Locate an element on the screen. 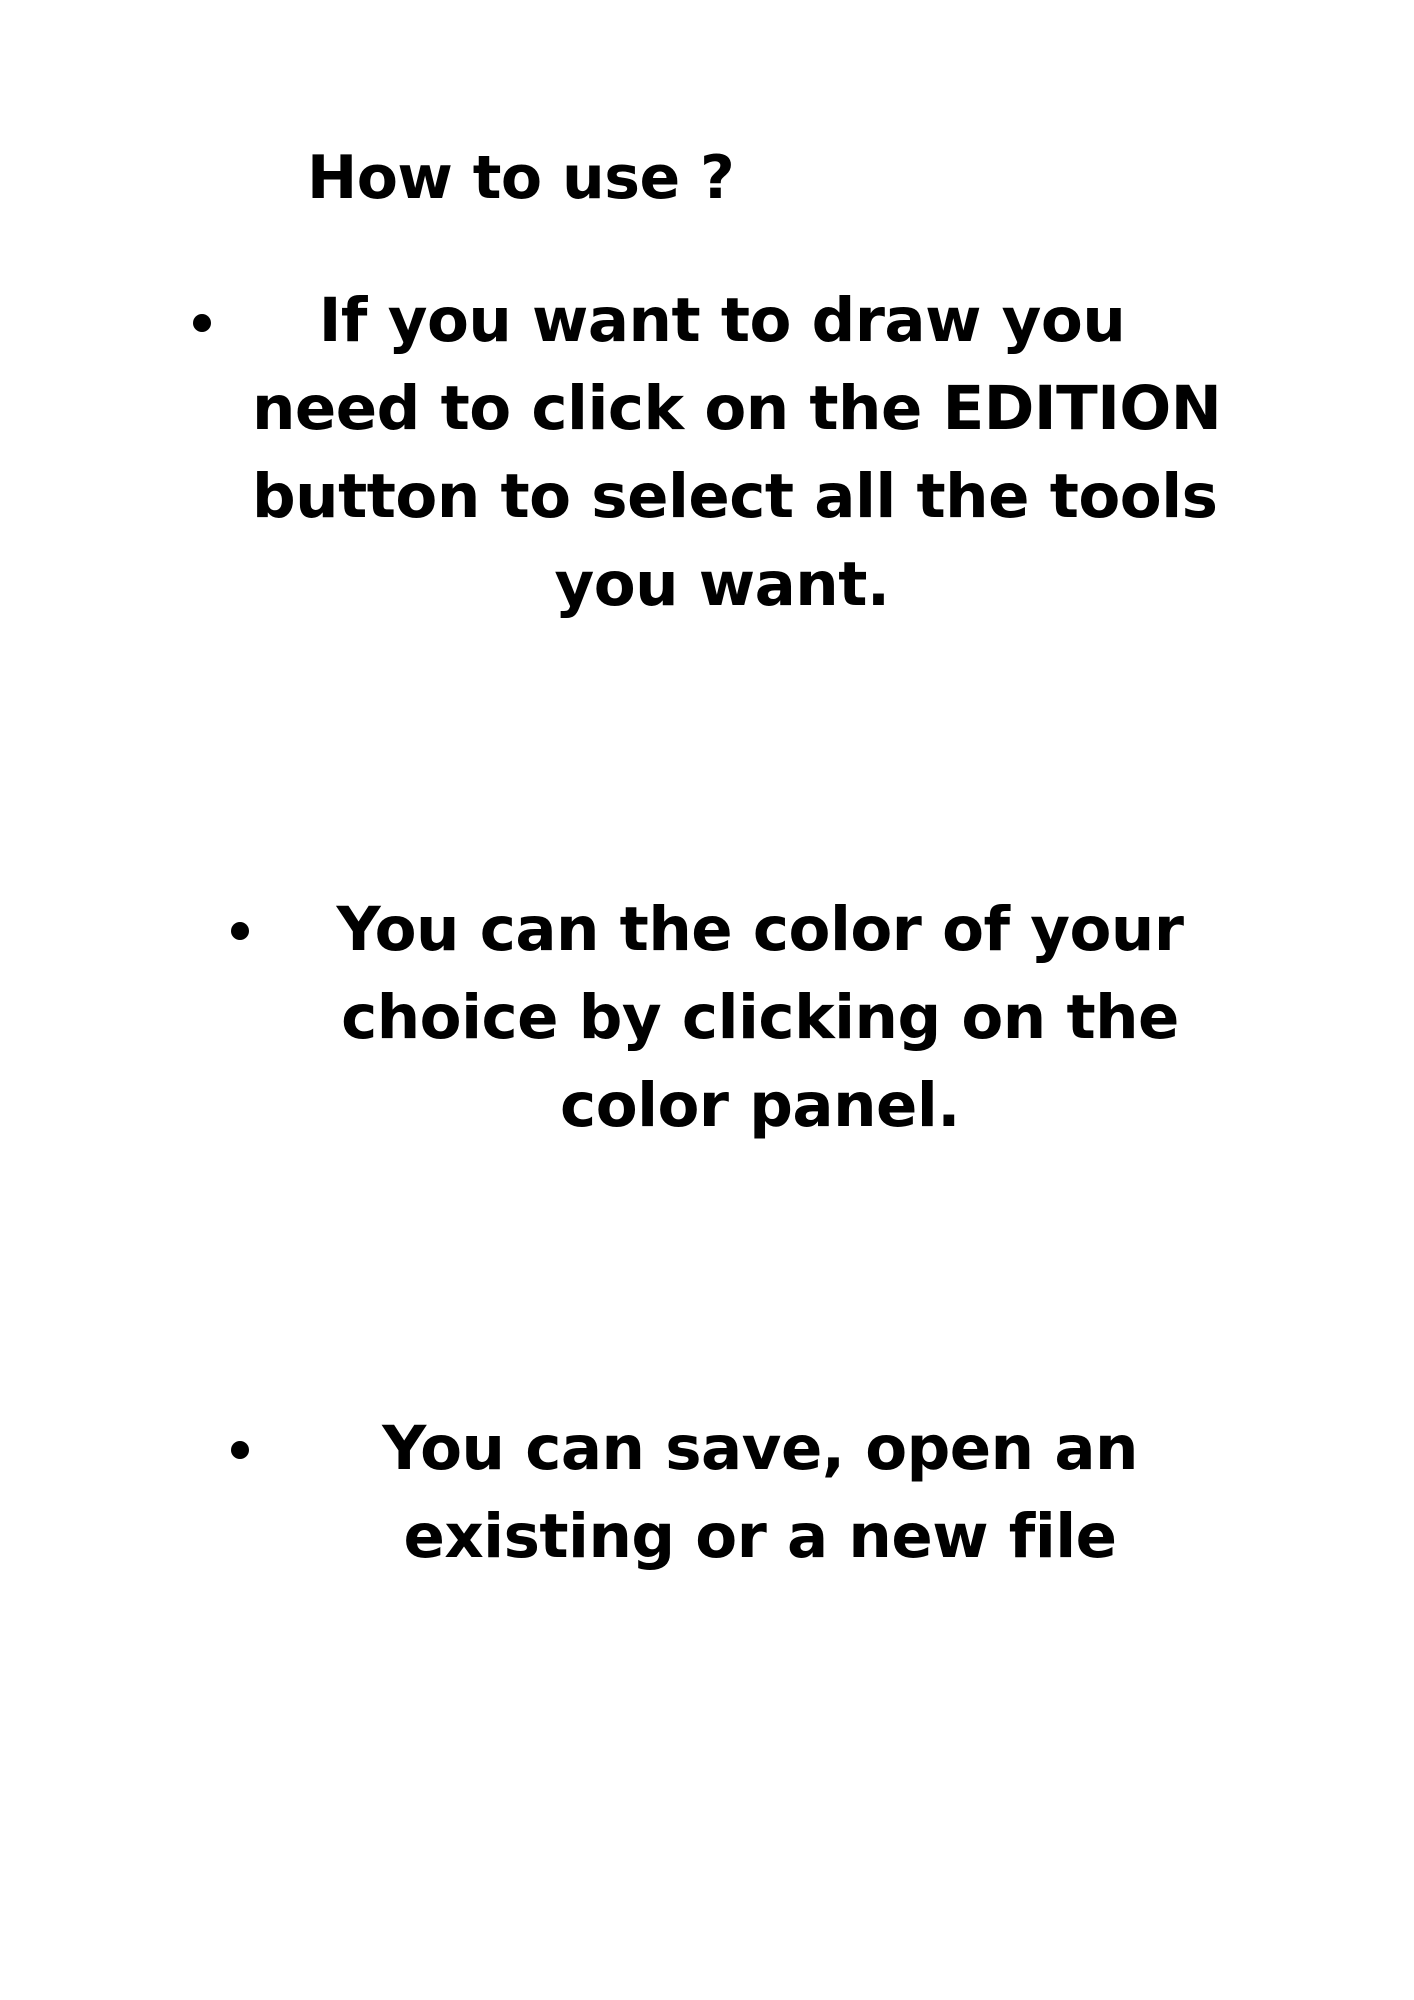 This screenshot has width=1414, height=2000. instruction-line: color panel. is located at coordinates (760, 1105).